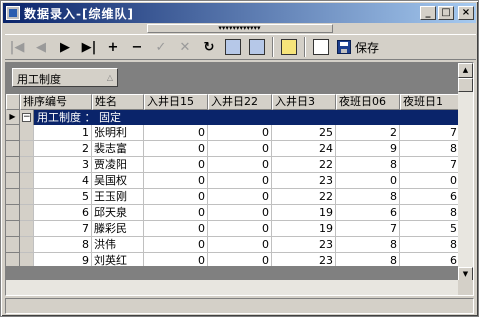 The width and height of the screenshot is (479, 317). Describe the element at coordinates (321, 47) in the screenshot. I see `tools-button` at that location.